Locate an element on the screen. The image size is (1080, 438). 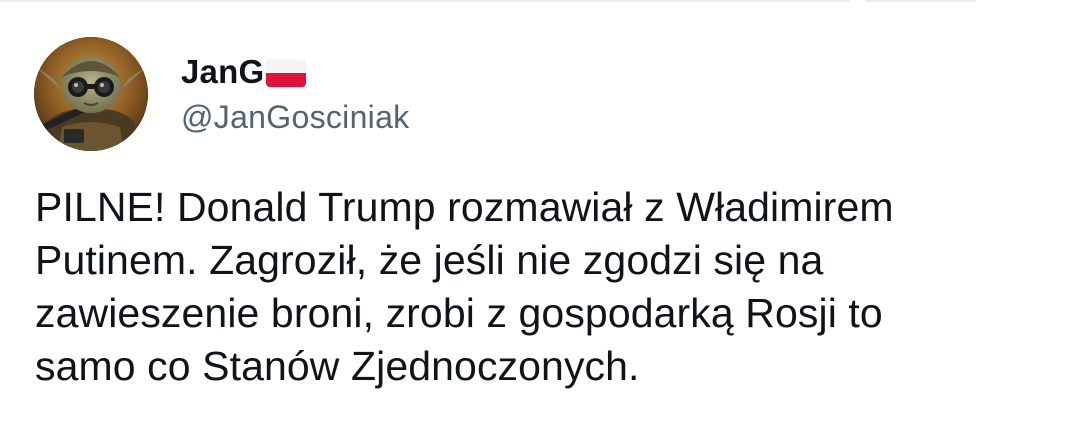
avatar is located at coordinates (91, 94).